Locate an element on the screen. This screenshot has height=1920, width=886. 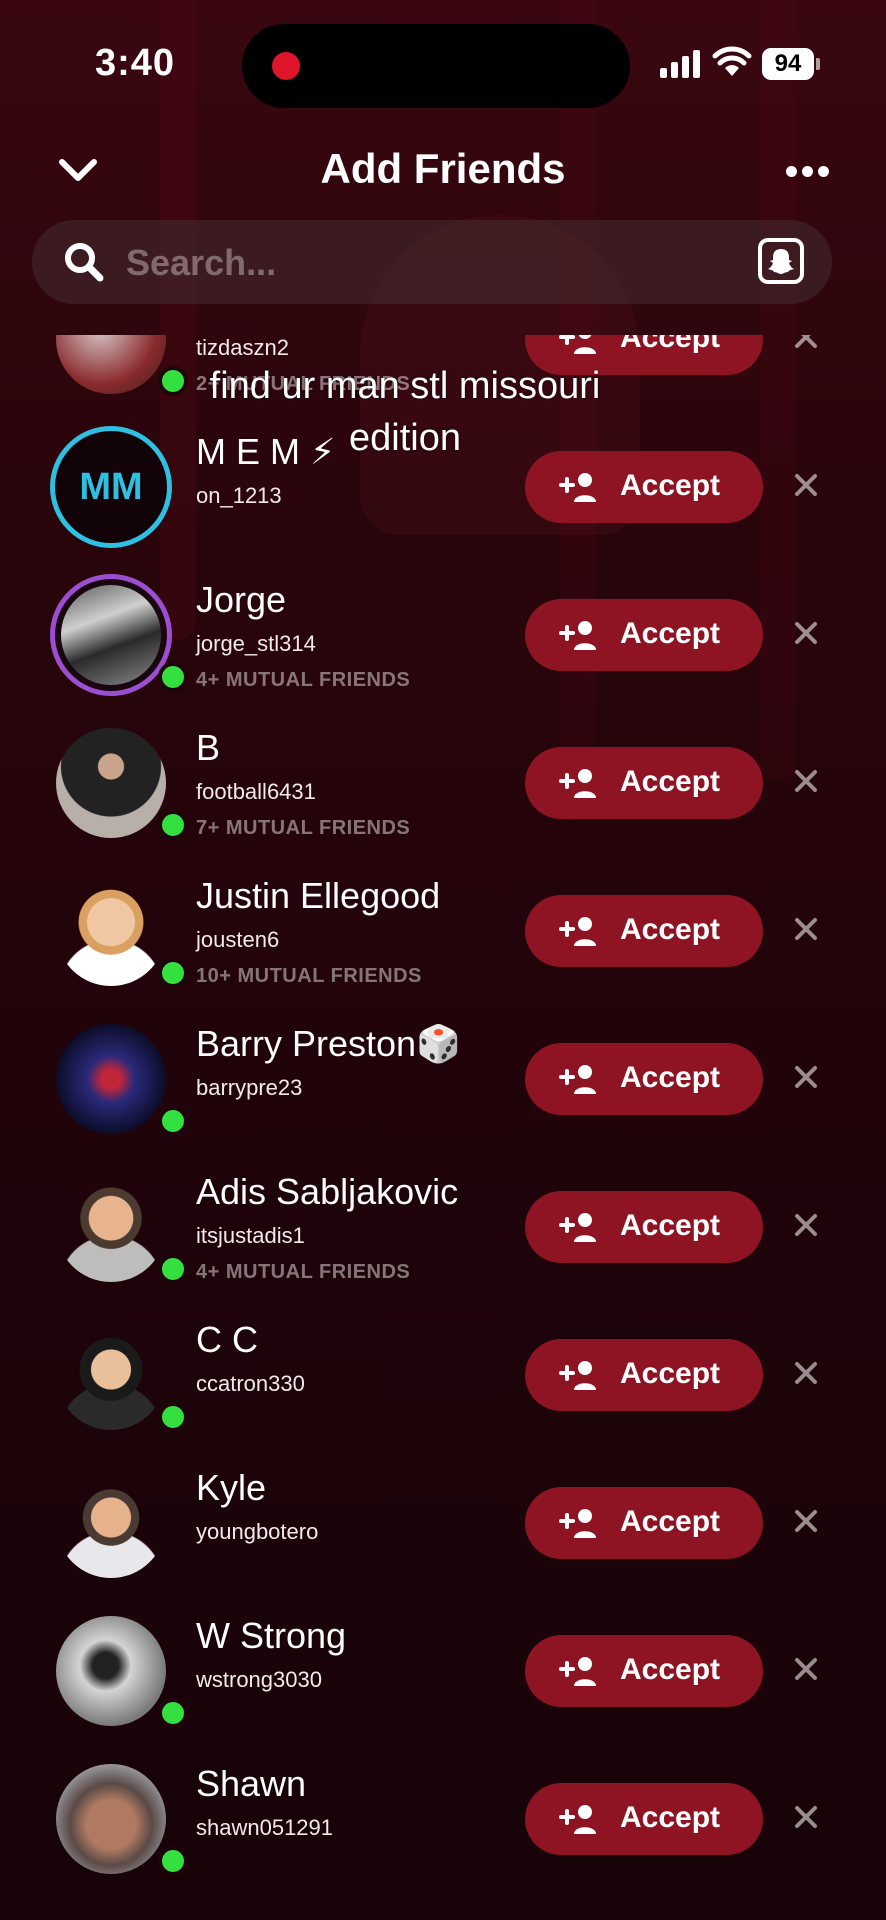
friend-request-row: Shawn shawn051291 Accept is located at coordinates (443, 1819).